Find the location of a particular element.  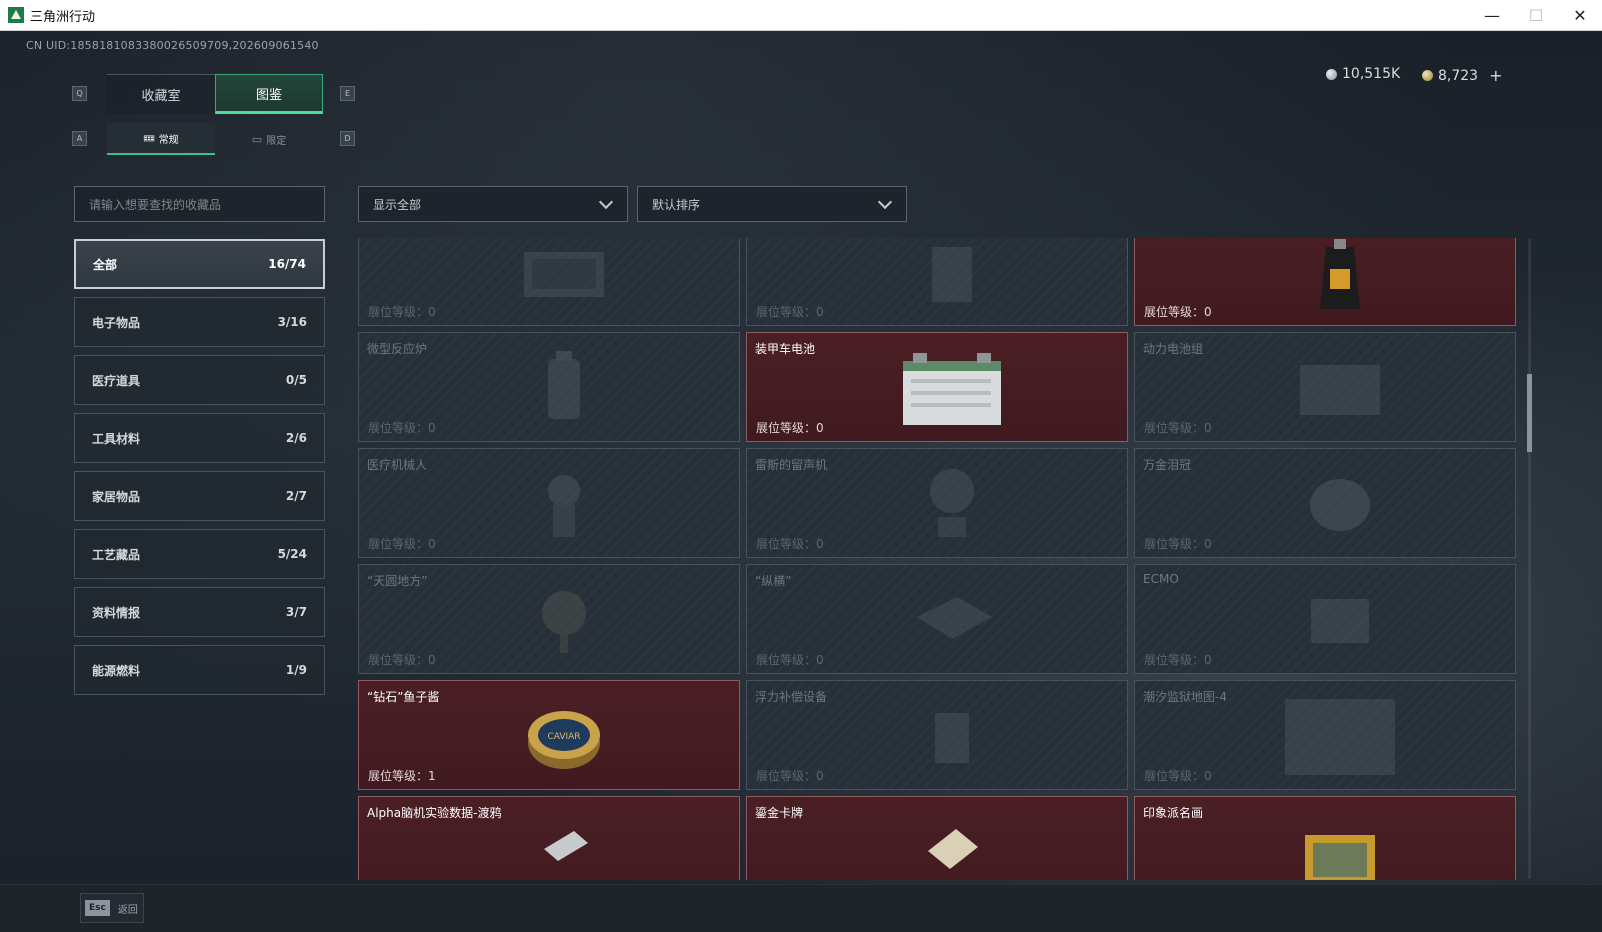

collectible-card: 万金泪冠 展位等级：0 is located at coordinates (1325, 503).